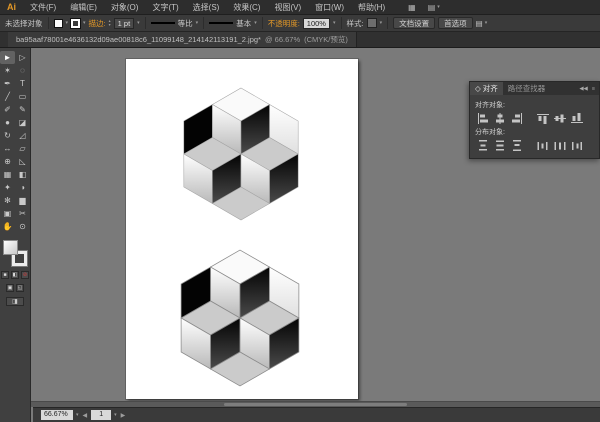 The width and height of the screenshot is (600, 422). I want to click on zoom-tool: ⊙, so click(22, 226).